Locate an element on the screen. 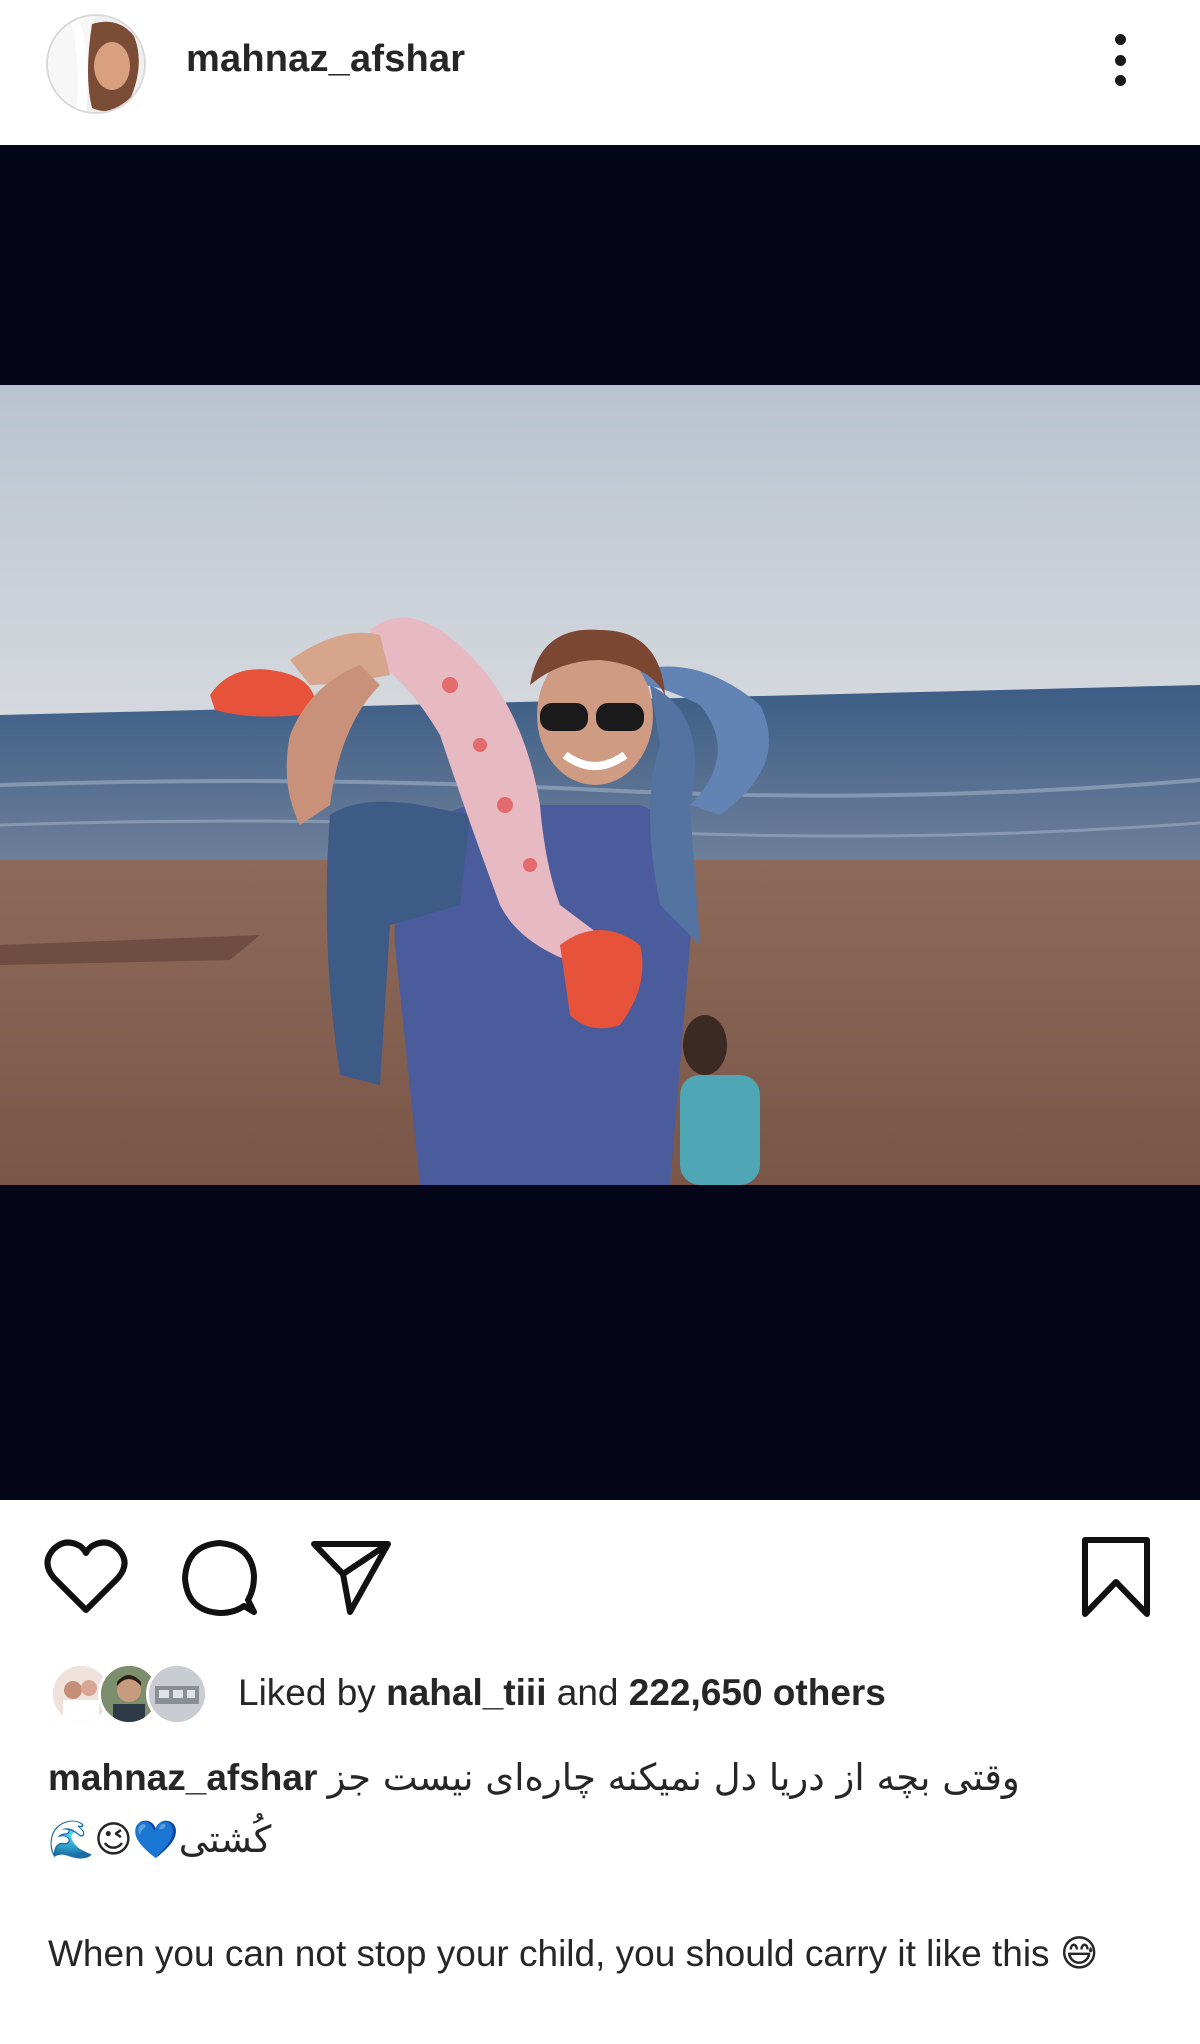  save-button is located at coordinates (1116, 1579).